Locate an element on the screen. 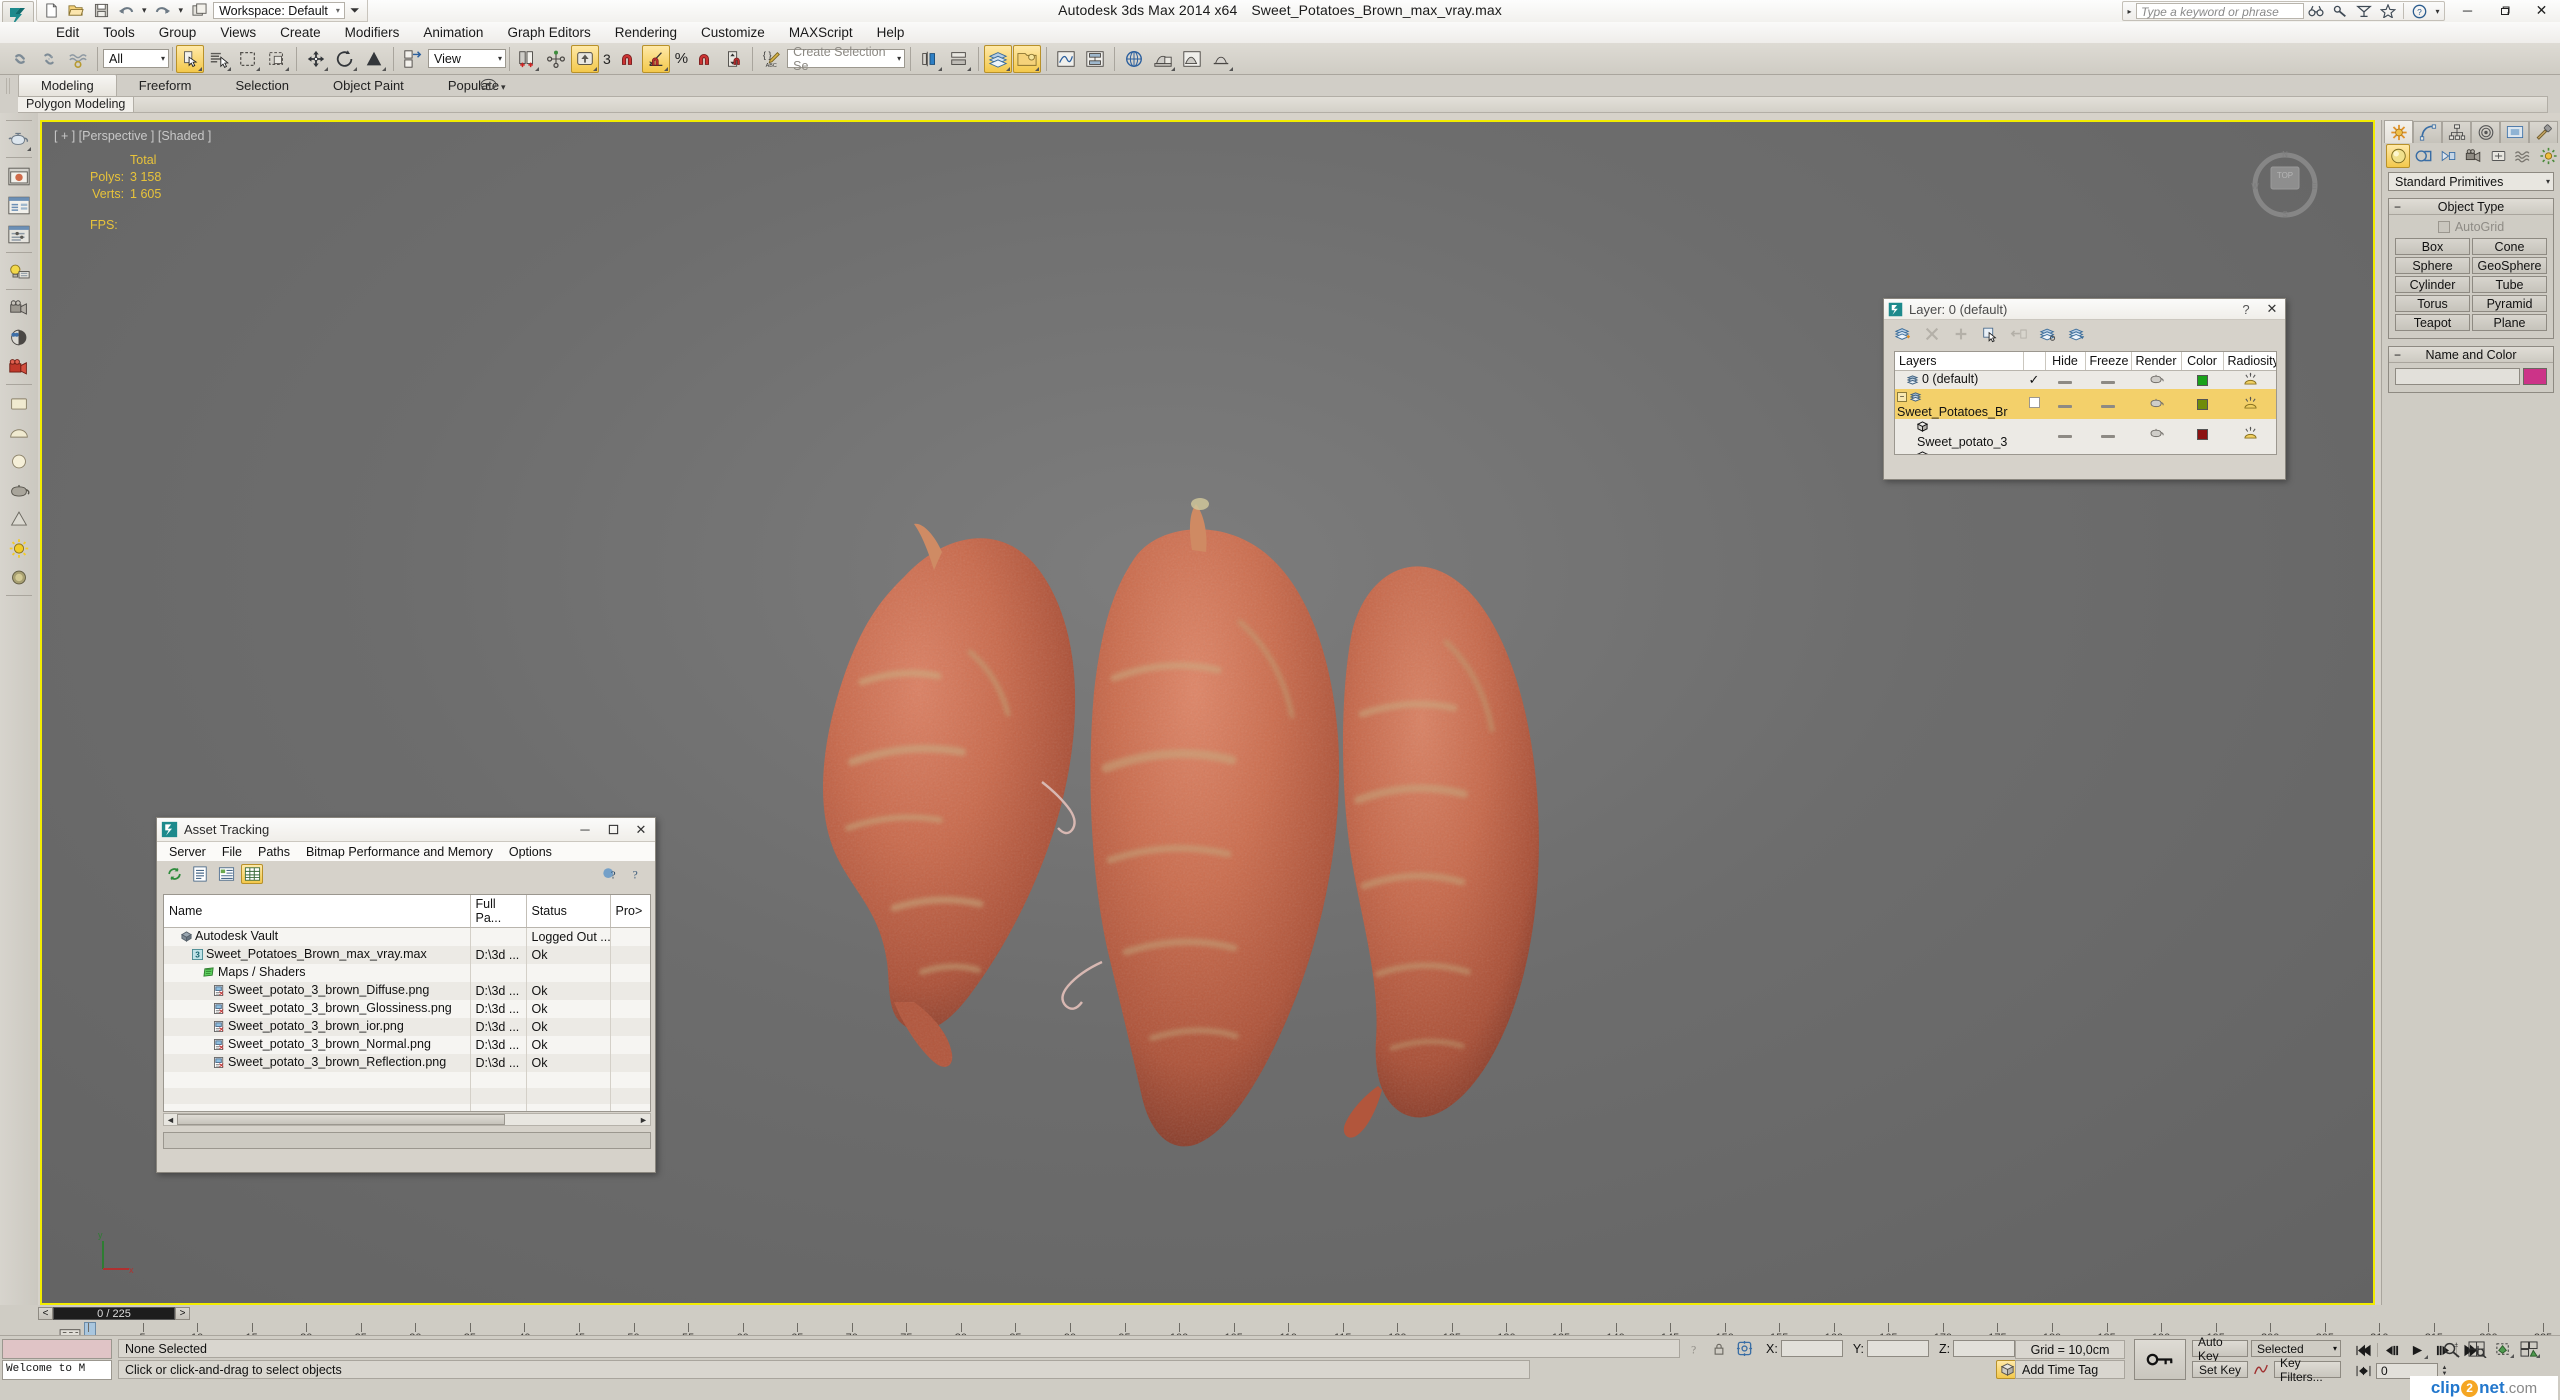 The image size is (2560, 1400). teapot-primitive-icon is located at coordinates (19, 490).